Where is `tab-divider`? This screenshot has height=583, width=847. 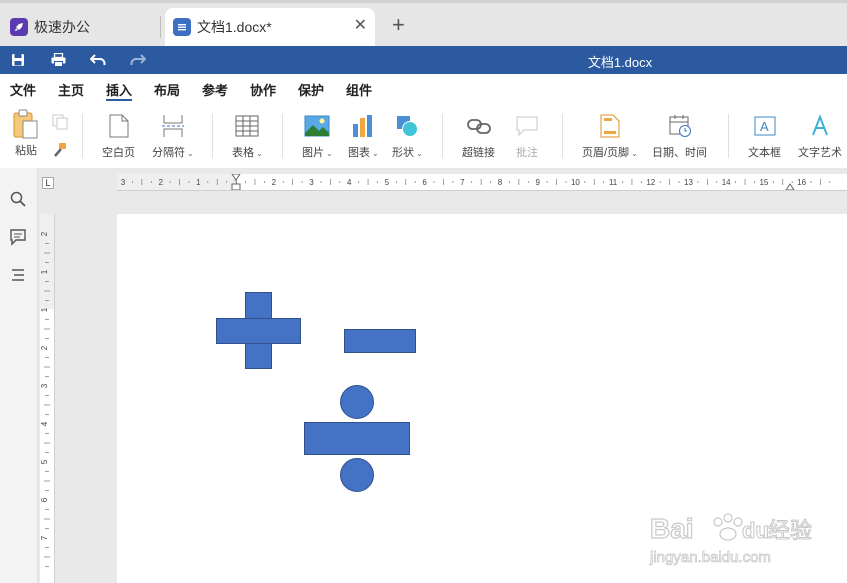 tab-divider is located at coordinates (160, 27).